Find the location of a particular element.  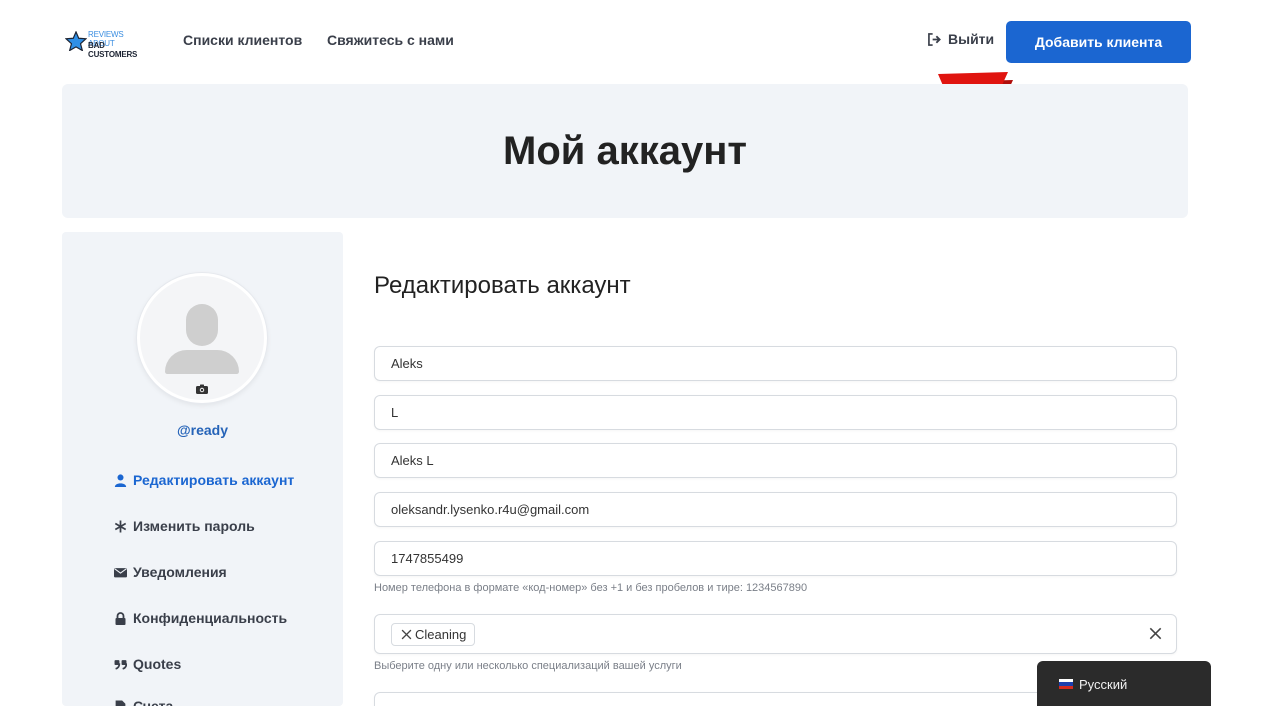

quote-icon is located at coordinates (120, 664).